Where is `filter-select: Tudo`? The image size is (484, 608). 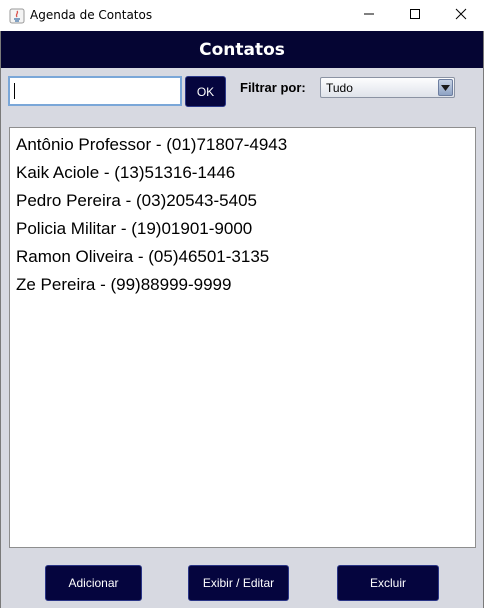
filter-select: Tudo is located at coordinates (387, 87).